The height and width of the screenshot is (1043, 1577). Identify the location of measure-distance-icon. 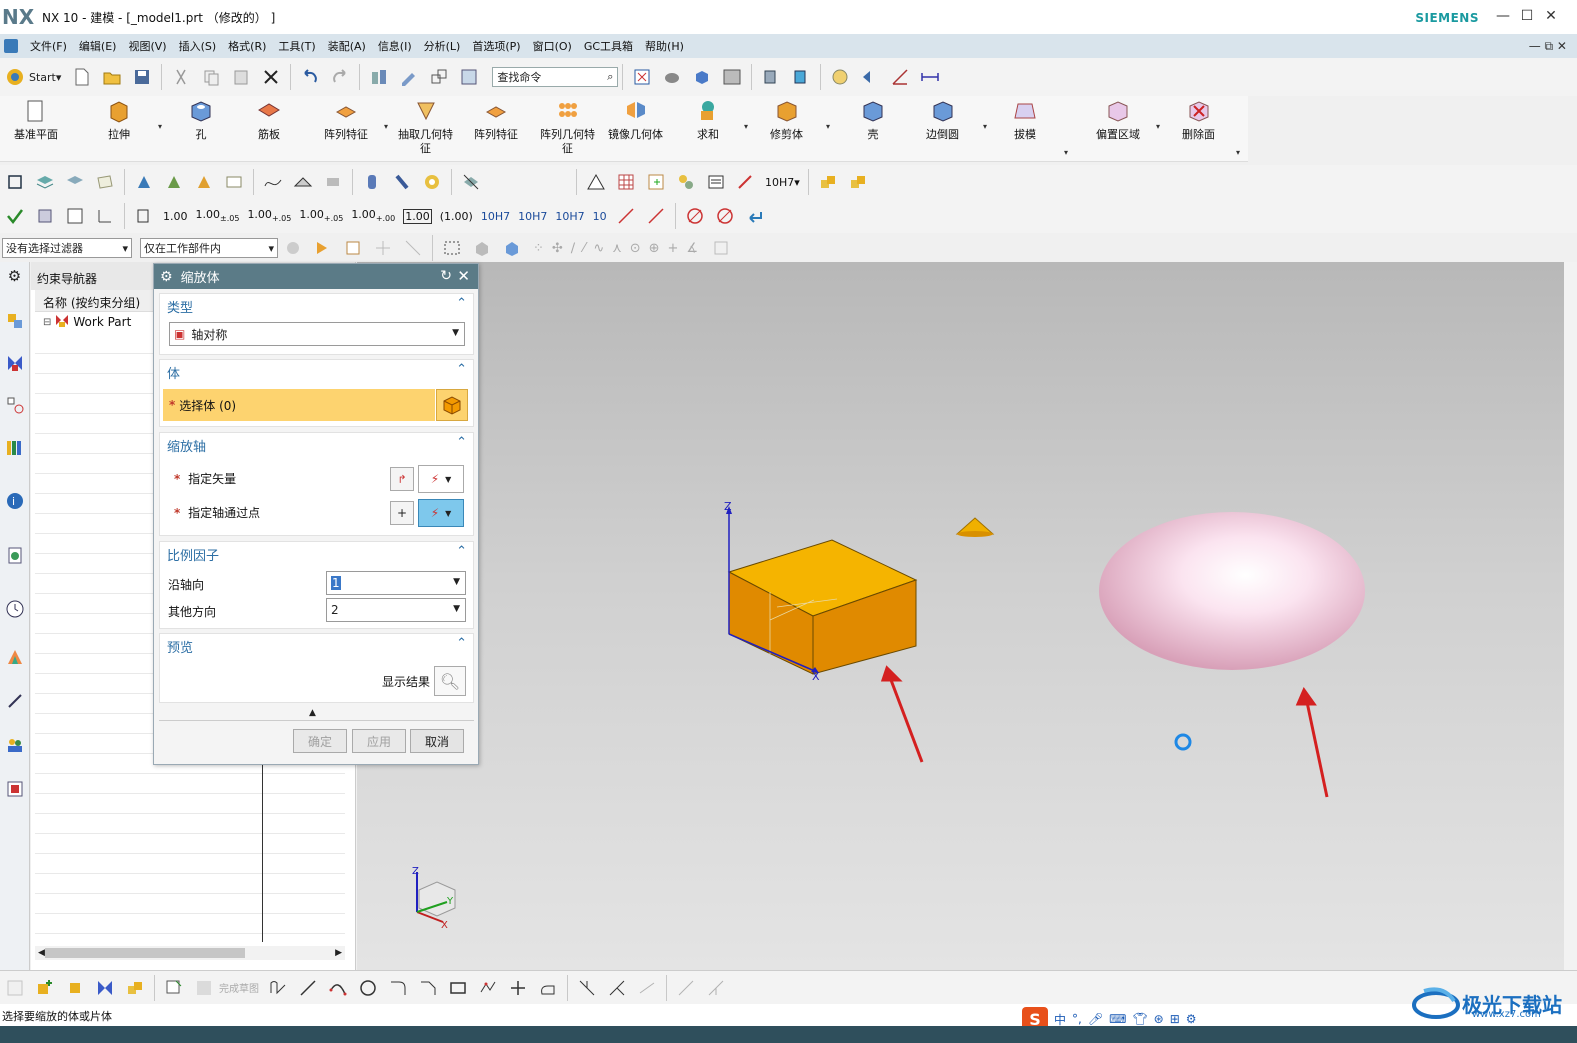
(930, 77).